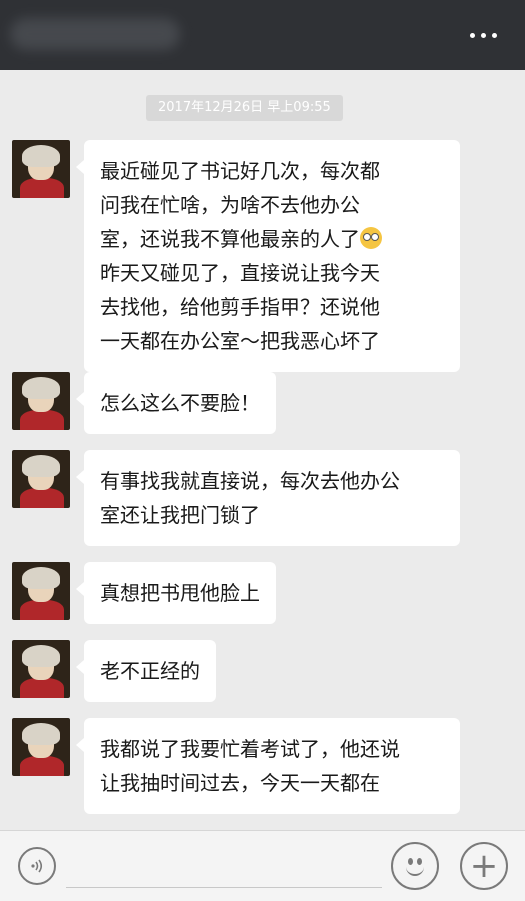 The width and height of the screenshot is (525, 901). Describe the element at coordinates (180, 593) in the screenshot. I see `message-line: 真想把书甩他脸上` at that location.